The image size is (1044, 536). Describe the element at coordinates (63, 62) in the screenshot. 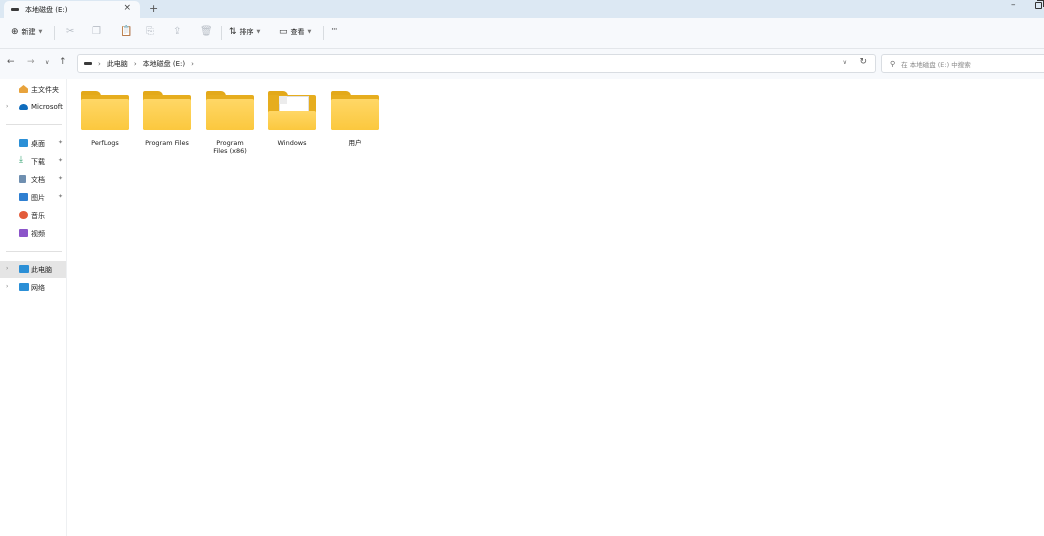

I see `up-button: ↑` at that location.